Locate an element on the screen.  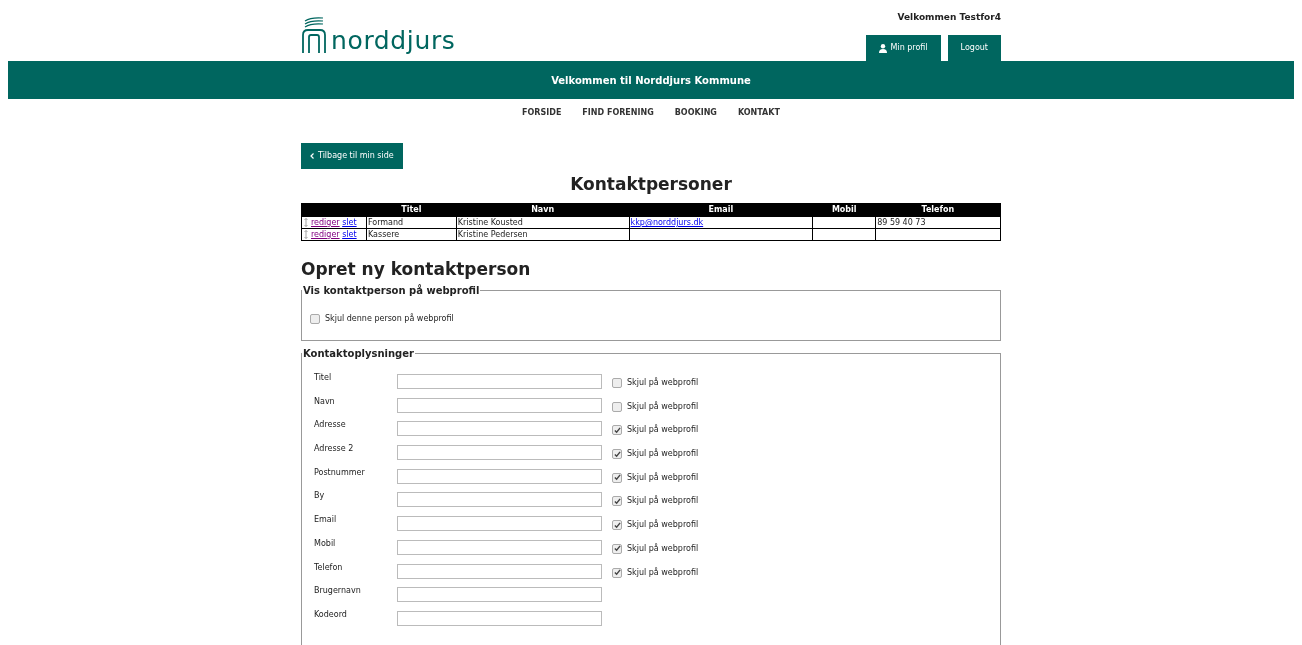
welcome-text: Velkommen Testfor4 is located at coordinates (949, 17).